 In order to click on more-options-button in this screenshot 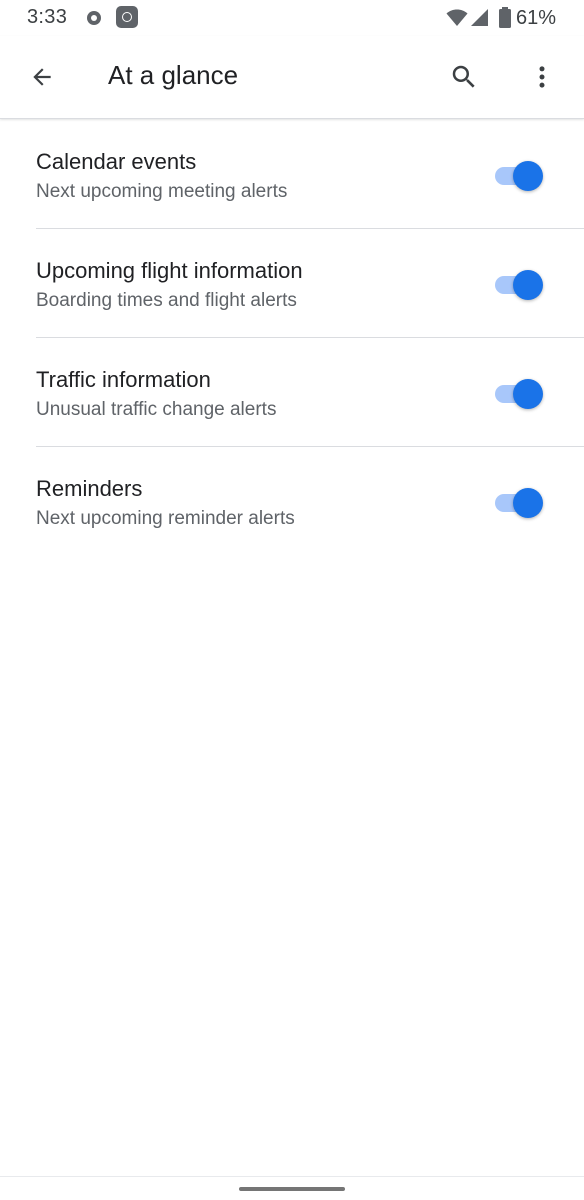, I will do `click(542, 77)`.